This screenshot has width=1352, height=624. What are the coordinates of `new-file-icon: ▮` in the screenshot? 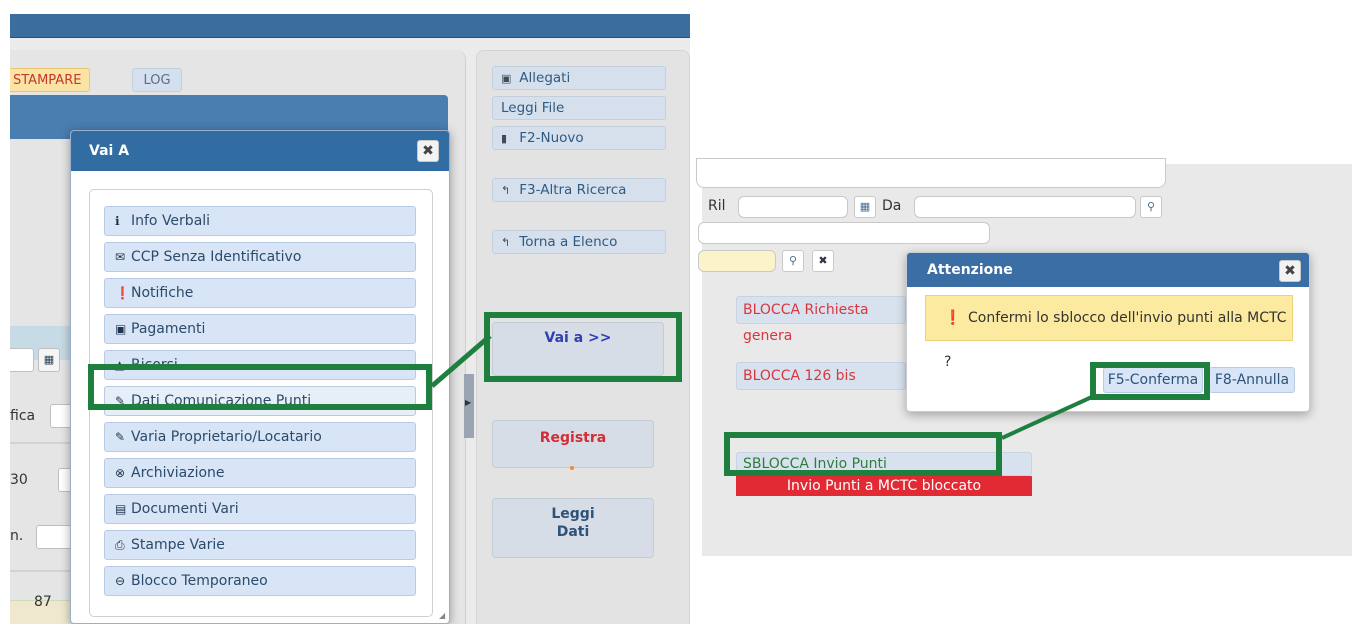 It's located at (504, 138).